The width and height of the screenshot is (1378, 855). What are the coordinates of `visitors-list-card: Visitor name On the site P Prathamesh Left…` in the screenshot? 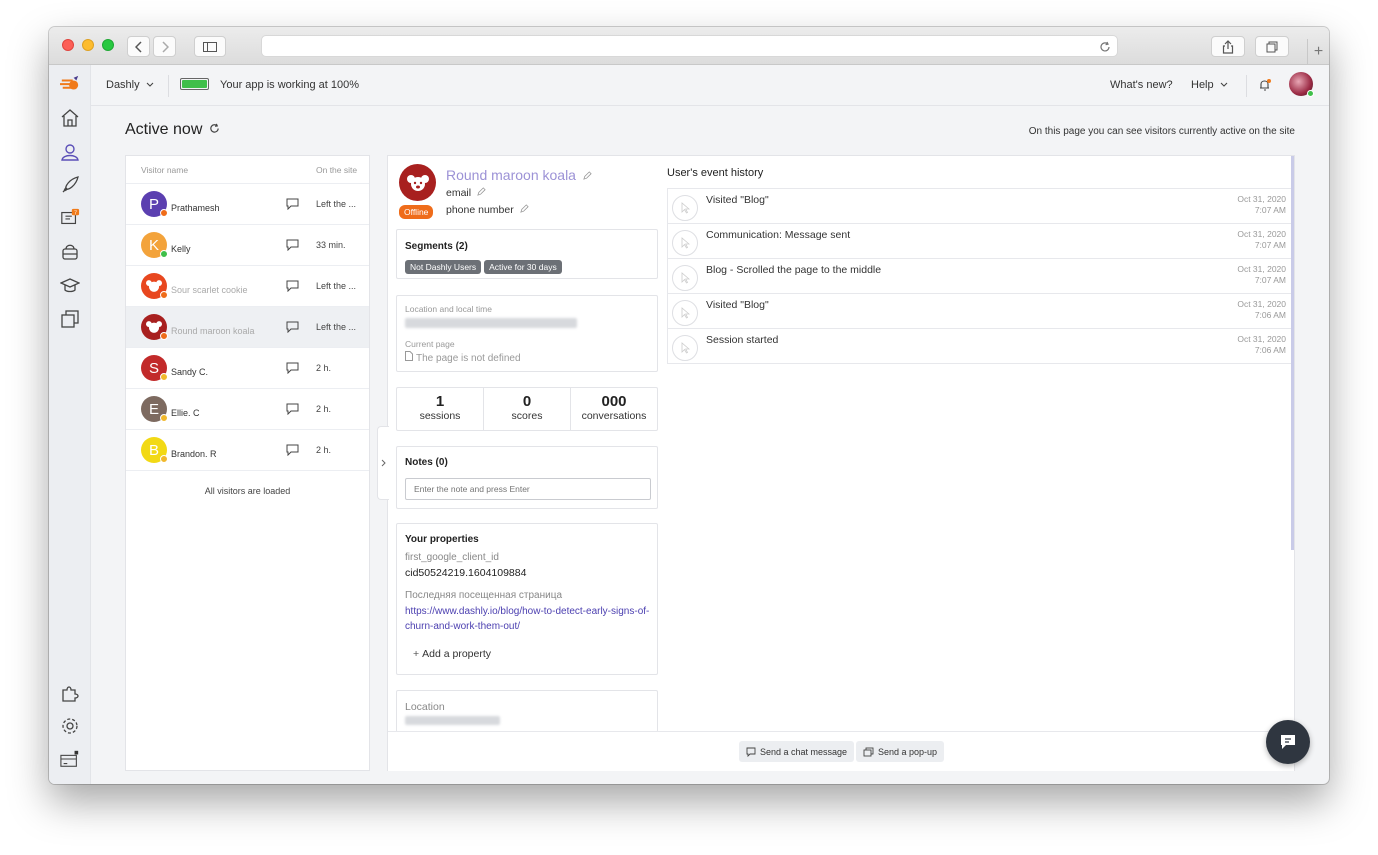 It's located at (247, 463).